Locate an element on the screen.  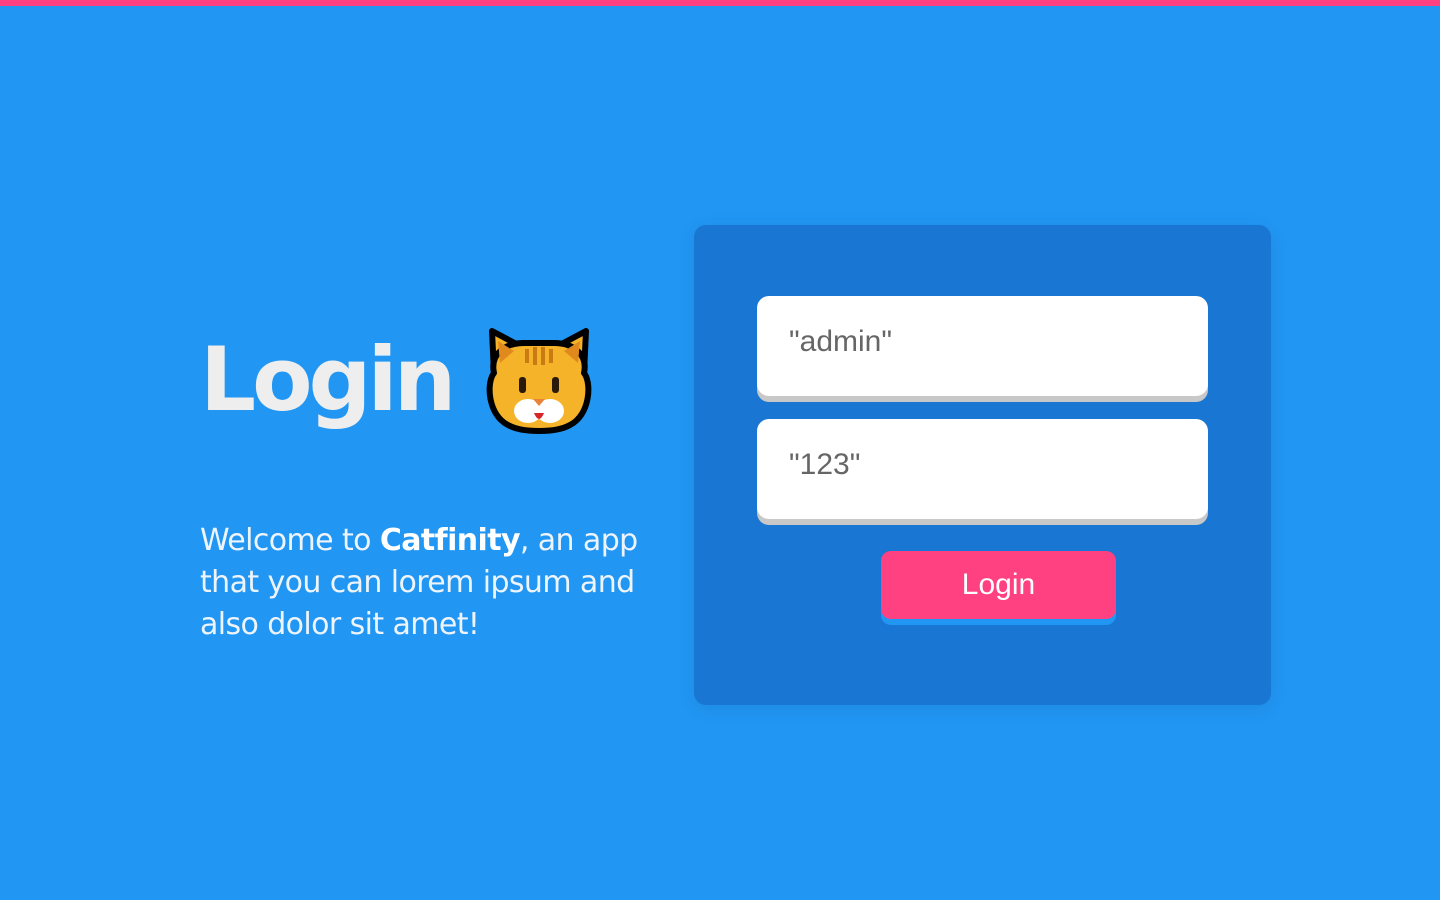
page-title: Login is located at coordinates (328, 379).